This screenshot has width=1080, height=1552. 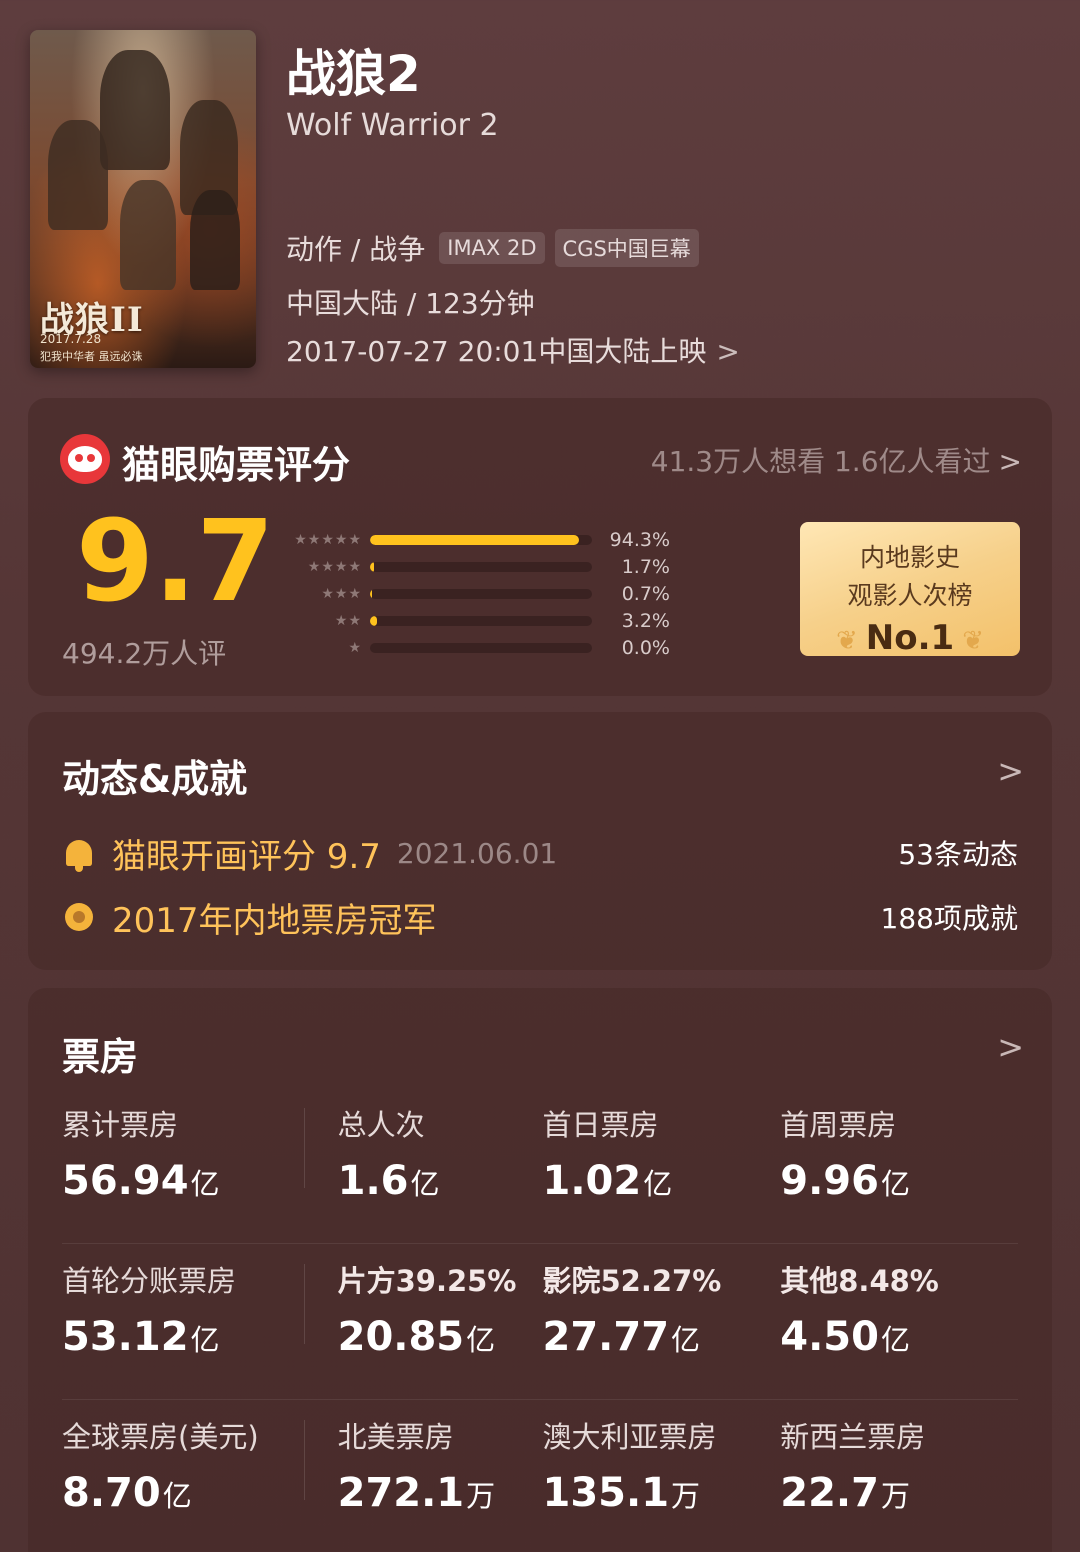 I want to click on stat-label: 片方39.25%, so click(x=427, y=1281).